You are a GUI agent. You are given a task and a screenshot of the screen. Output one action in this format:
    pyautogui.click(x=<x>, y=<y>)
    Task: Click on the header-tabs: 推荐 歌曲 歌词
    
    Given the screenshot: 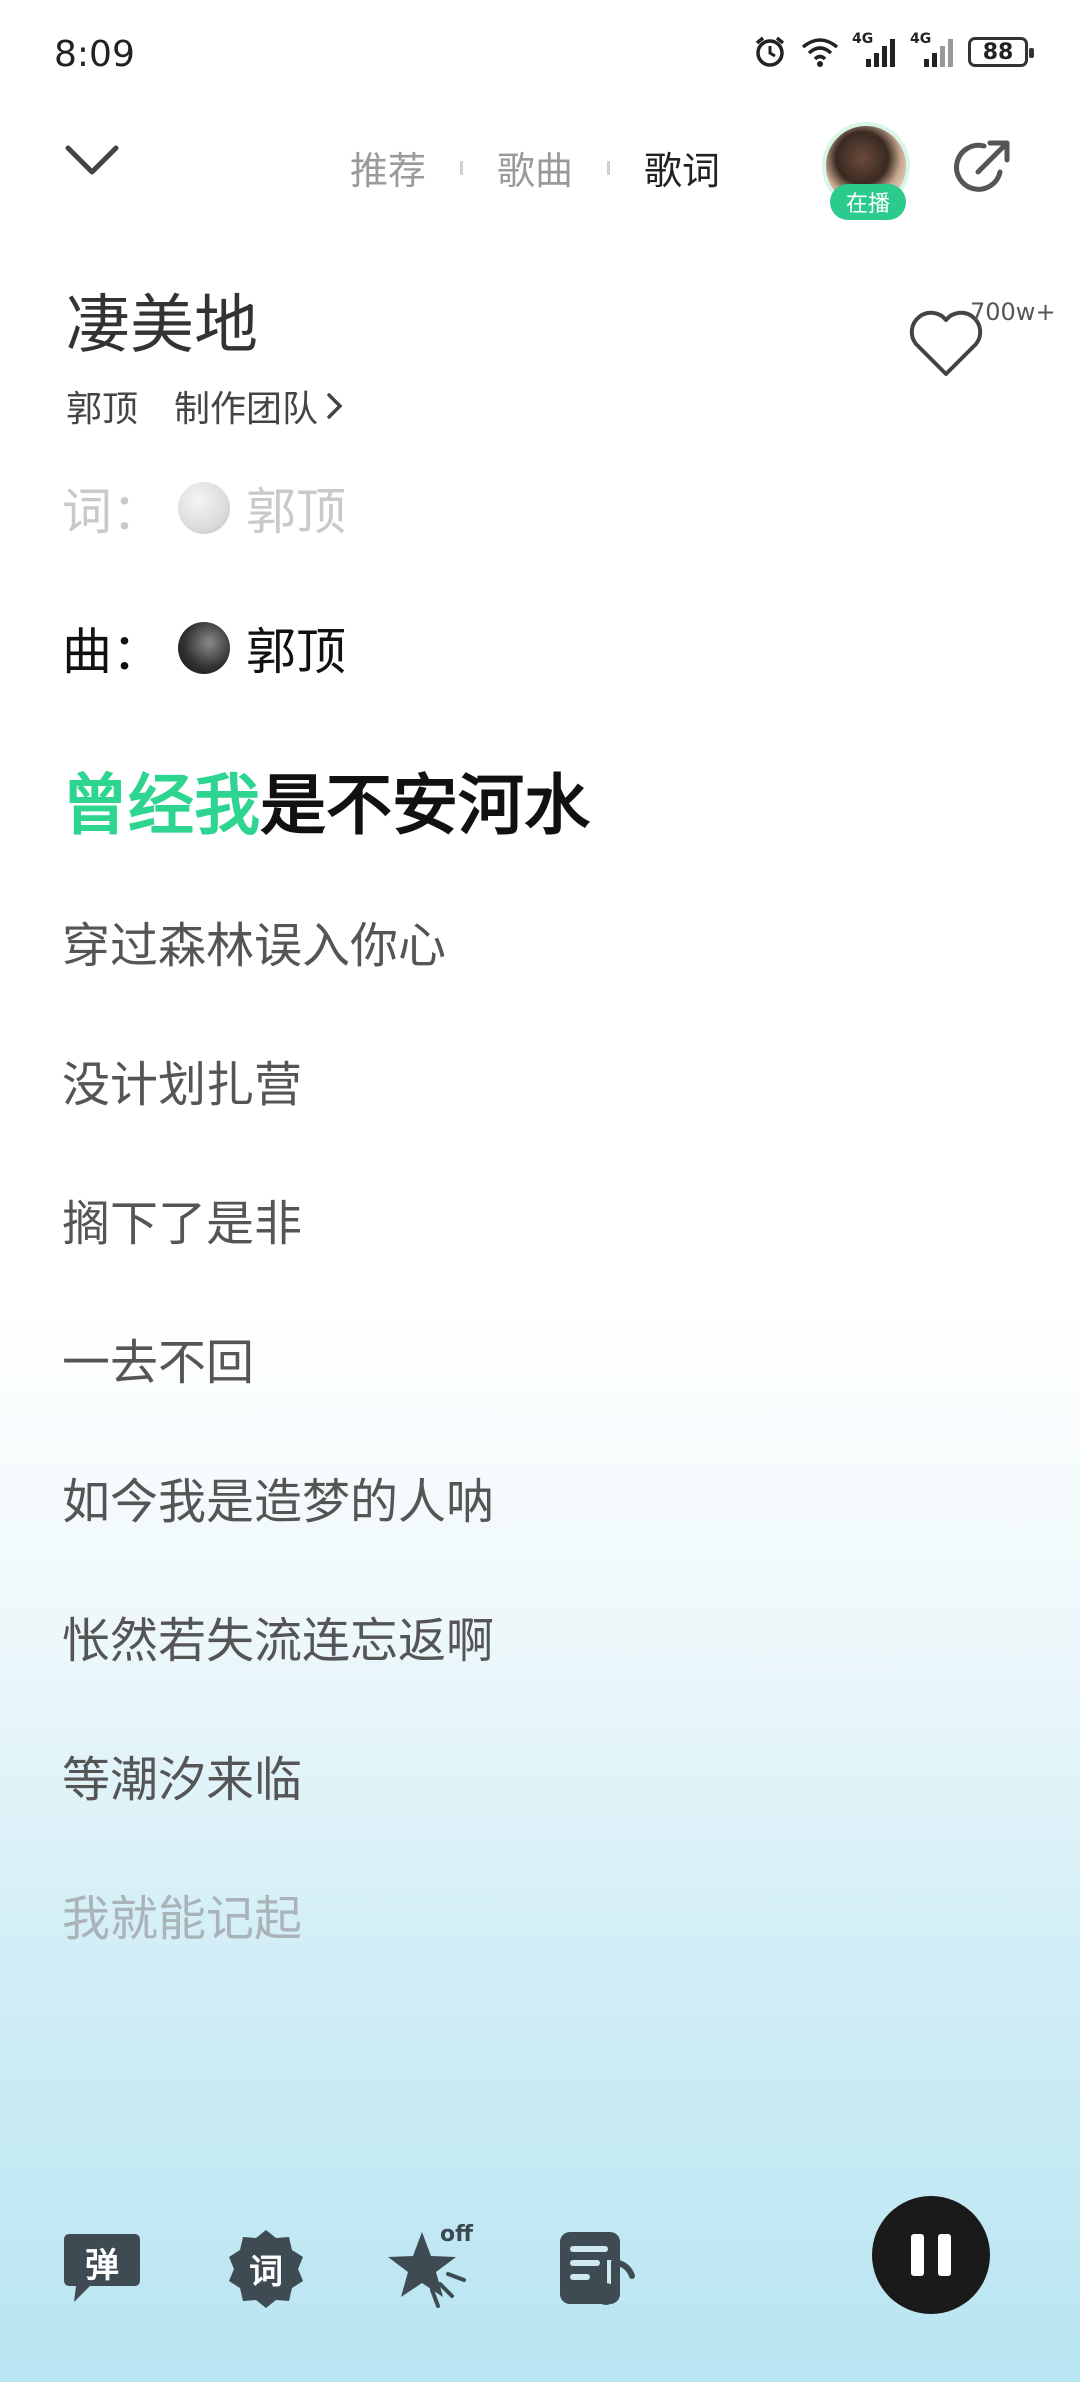 What is the action you would take?
    pyautogui.click(x=535, y=167)
    